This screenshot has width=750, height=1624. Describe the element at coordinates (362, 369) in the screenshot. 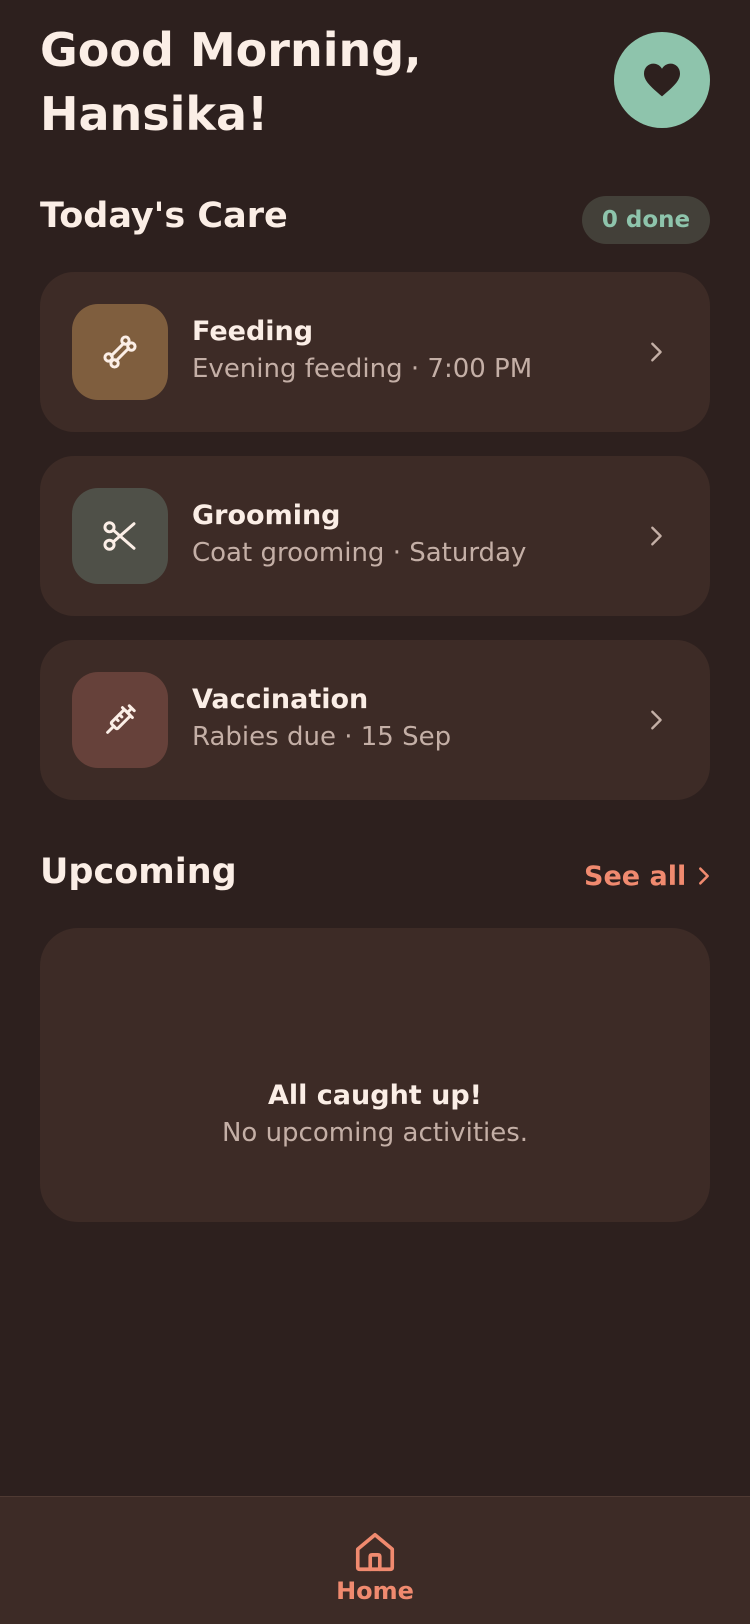

I see `care-item-subtitle: Evening feeding · 7:00 PM` at that location.